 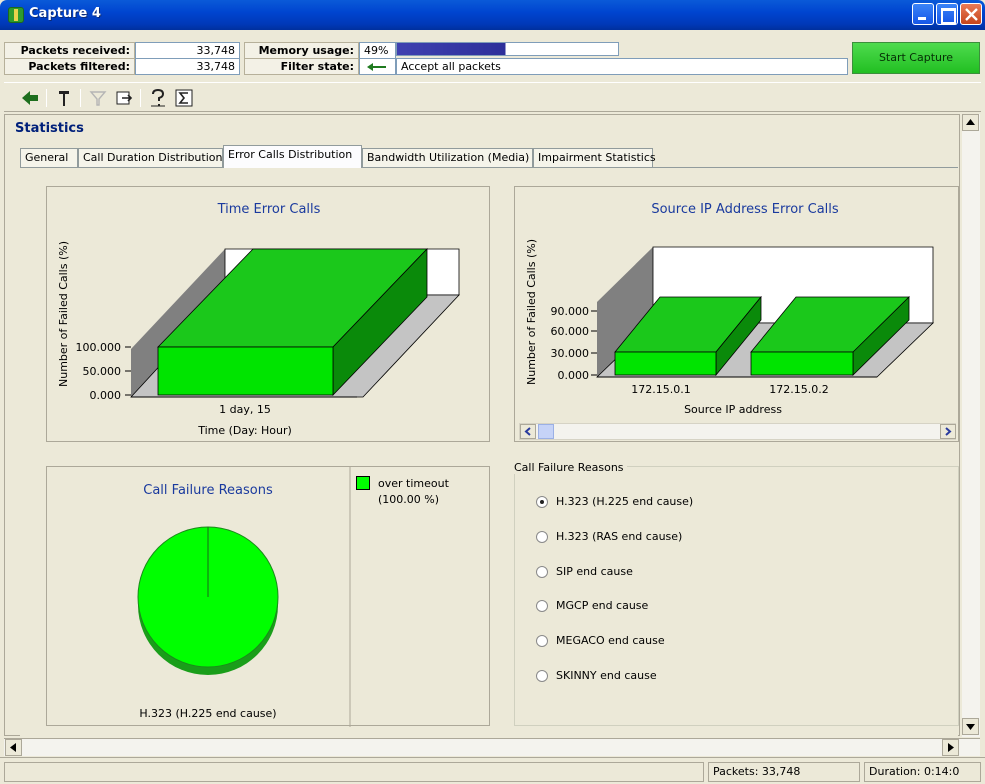 What do you see at coordinates (625, 501) in the screenshot?
I see `radio-label: H.323 (H.225 end cause)` at bounding box center [625, 501].